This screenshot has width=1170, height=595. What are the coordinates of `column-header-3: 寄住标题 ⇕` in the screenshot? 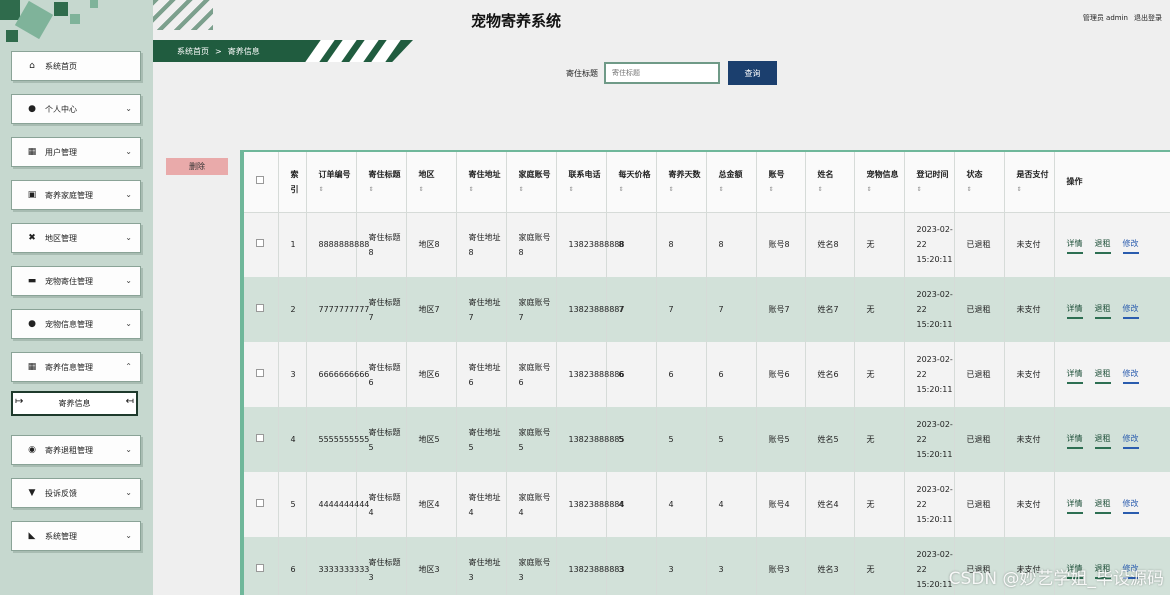 It's located at (381, 182).